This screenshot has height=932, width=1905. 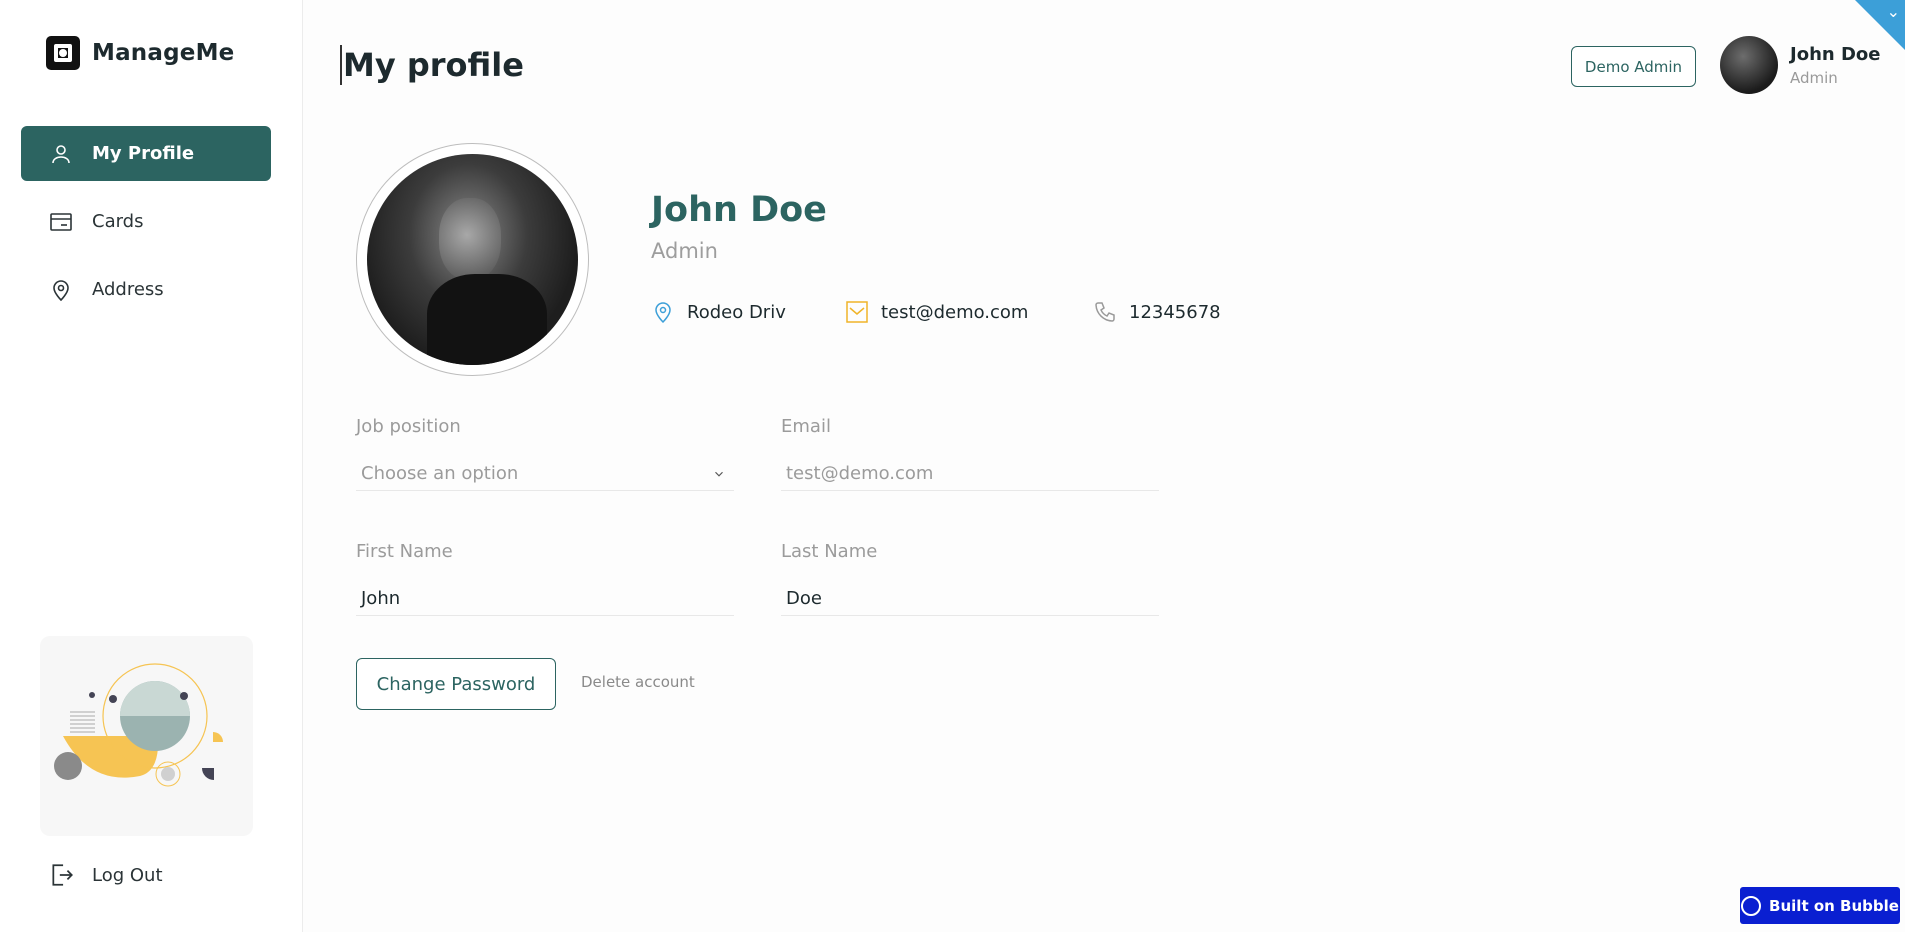 What do you see at coordinates (970, 599) in the screenshot?
I see `last-name-input: Doe` at bounding box center [970, 599].